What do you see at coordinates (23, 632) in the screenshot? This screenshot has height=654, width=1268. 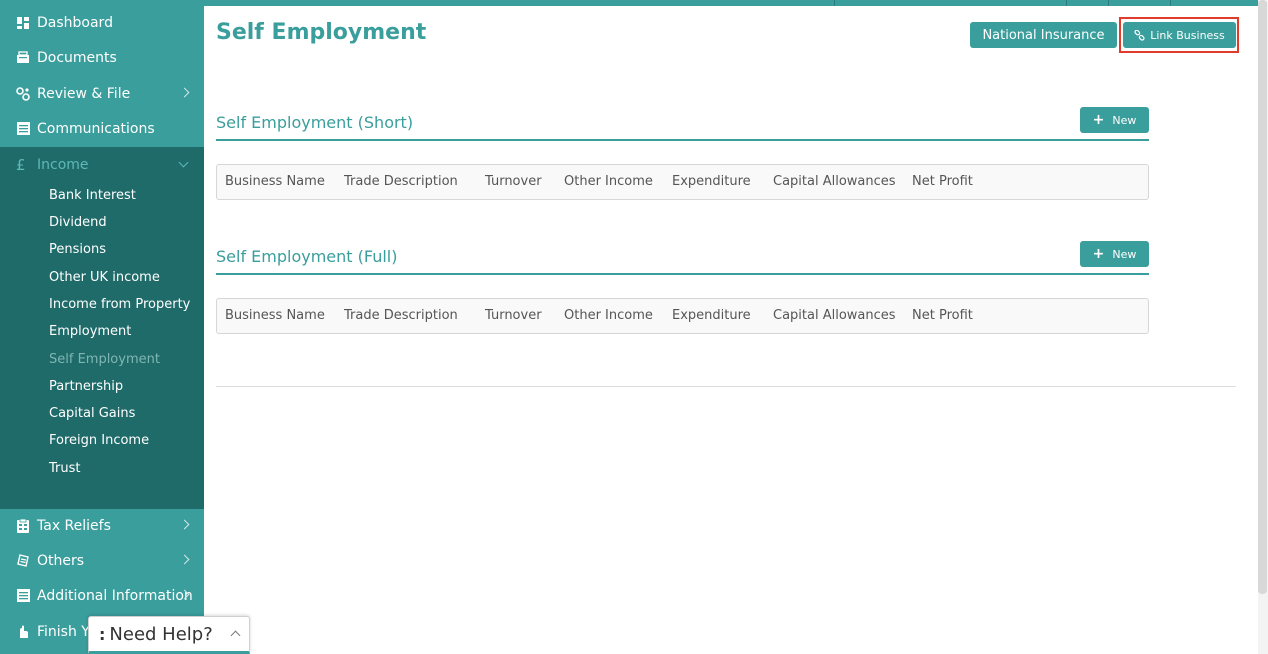 I see `finish-icon` at bounding box center [23, 632].